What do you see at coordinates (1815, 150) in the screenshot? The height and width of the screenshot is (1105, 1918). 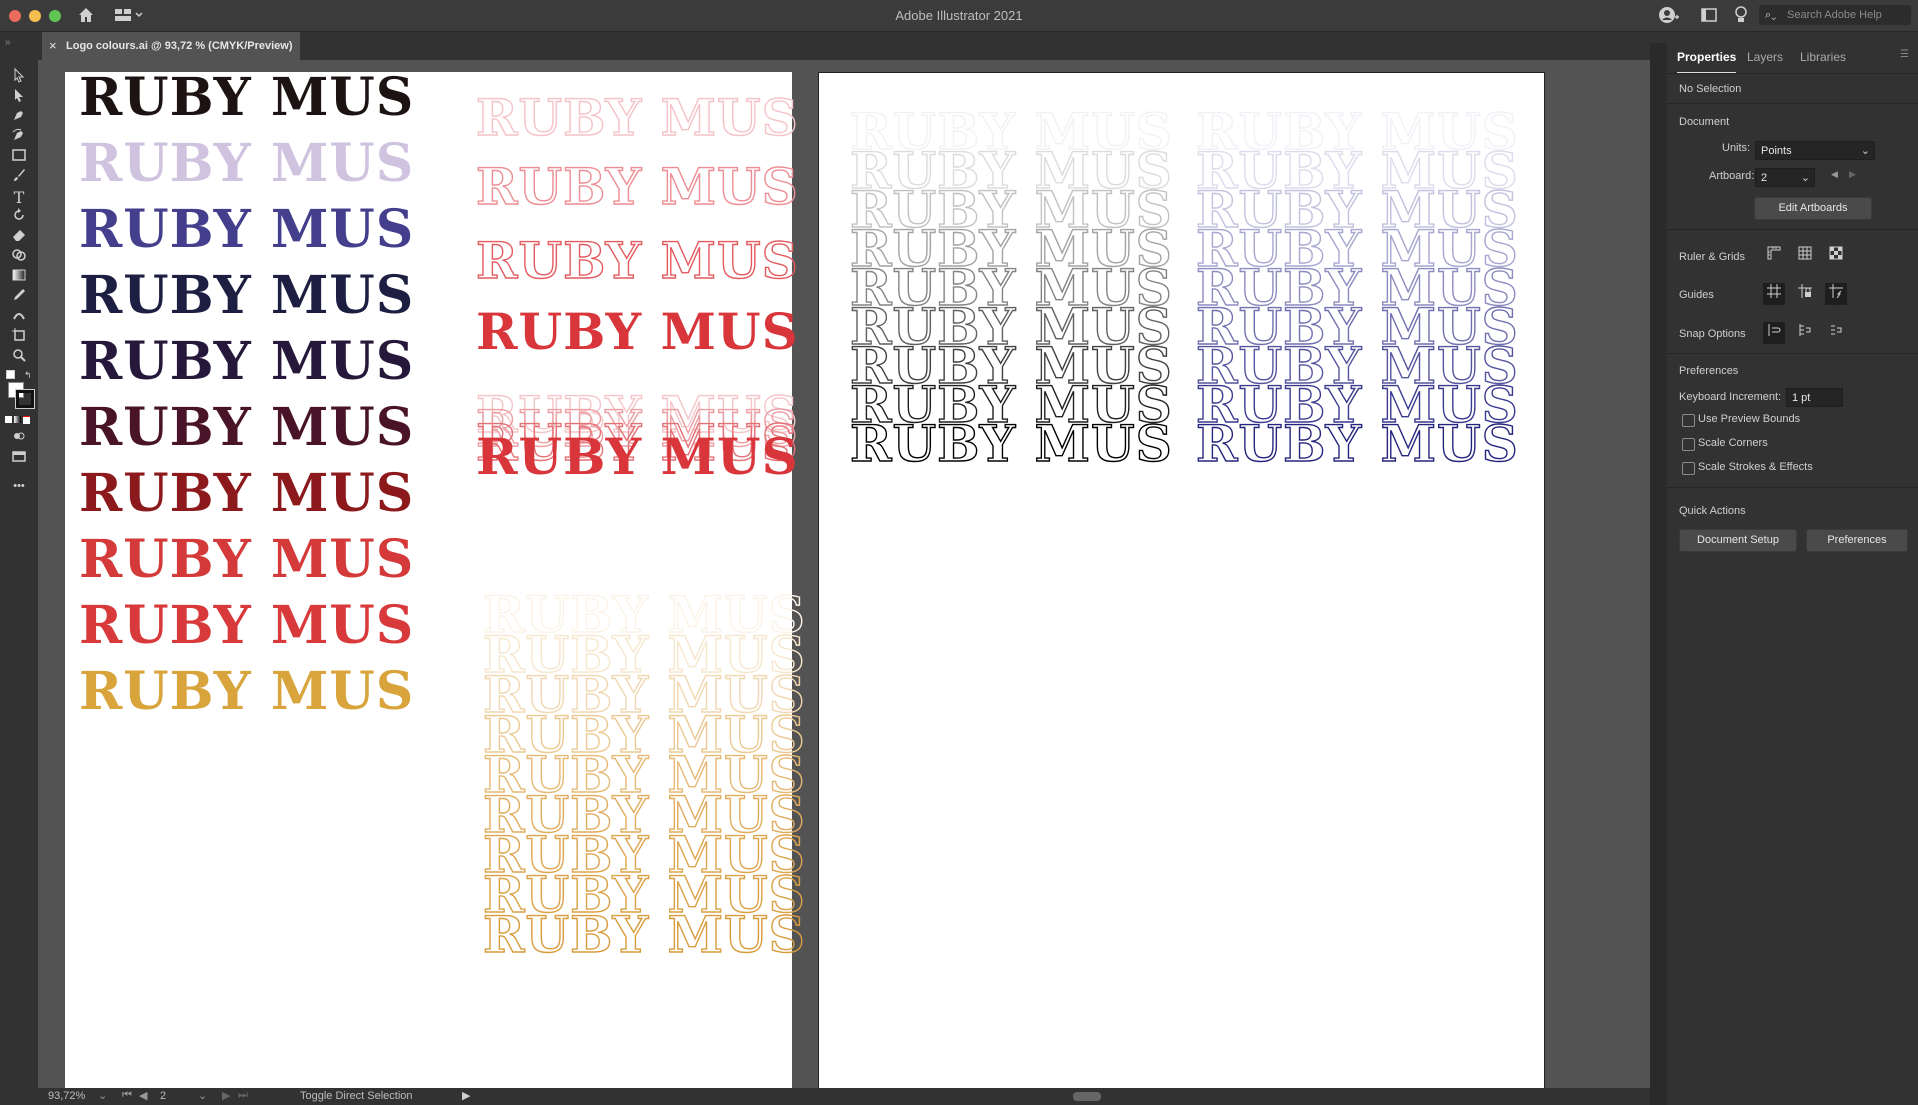 I see `units-select: Points ⌄` at bounding box center [1815, 150].